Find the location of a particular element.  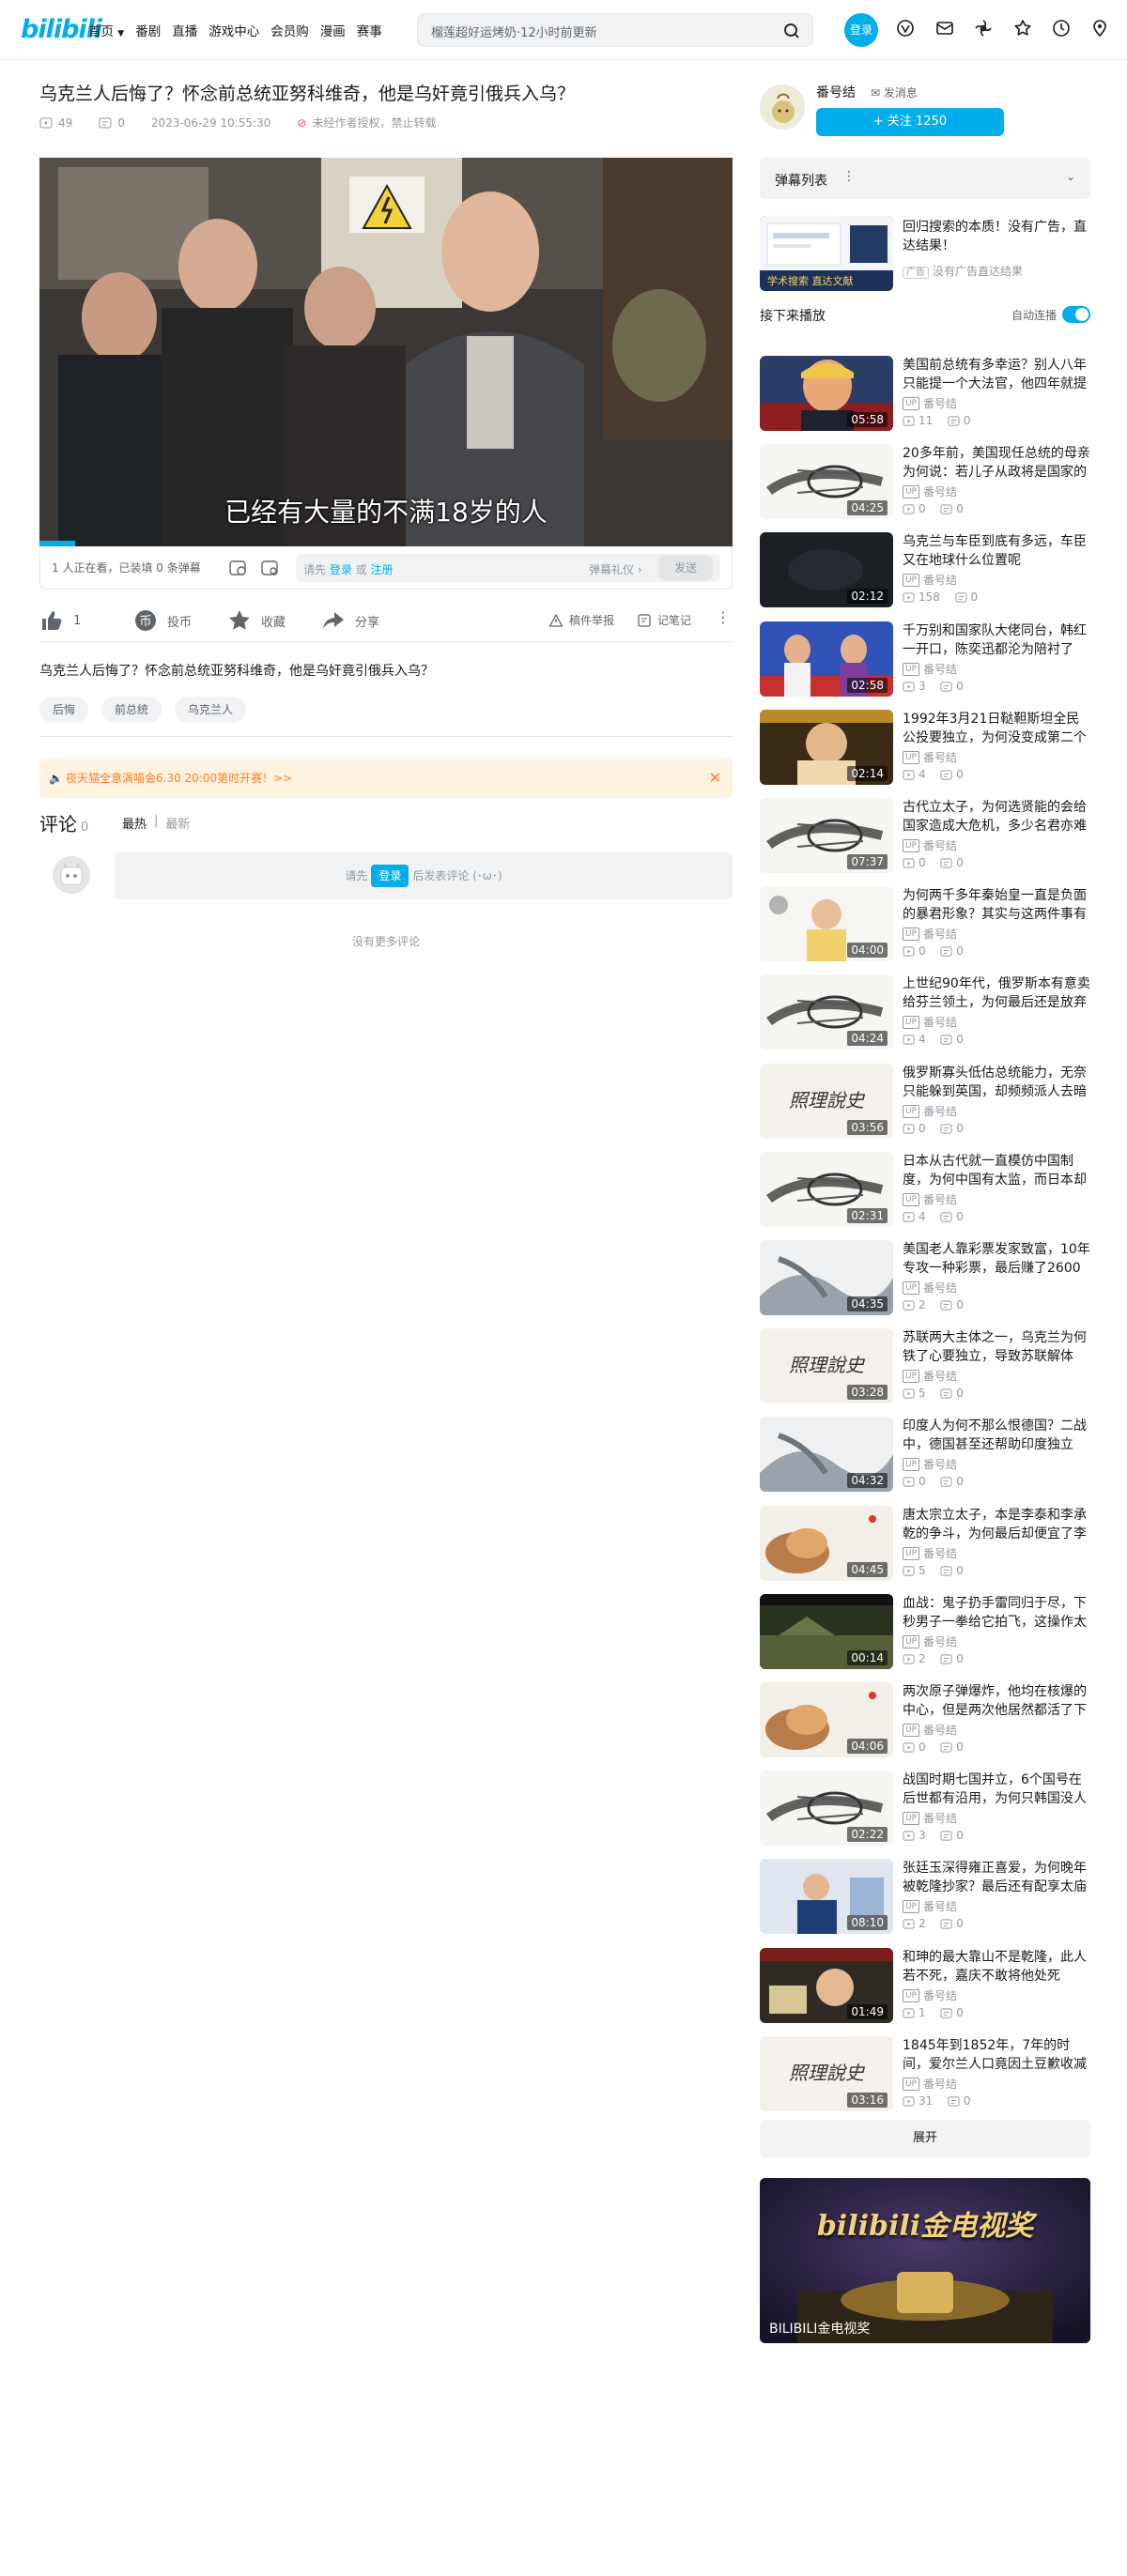

tag-item: 前总统 is located at coordinates (132, 710).